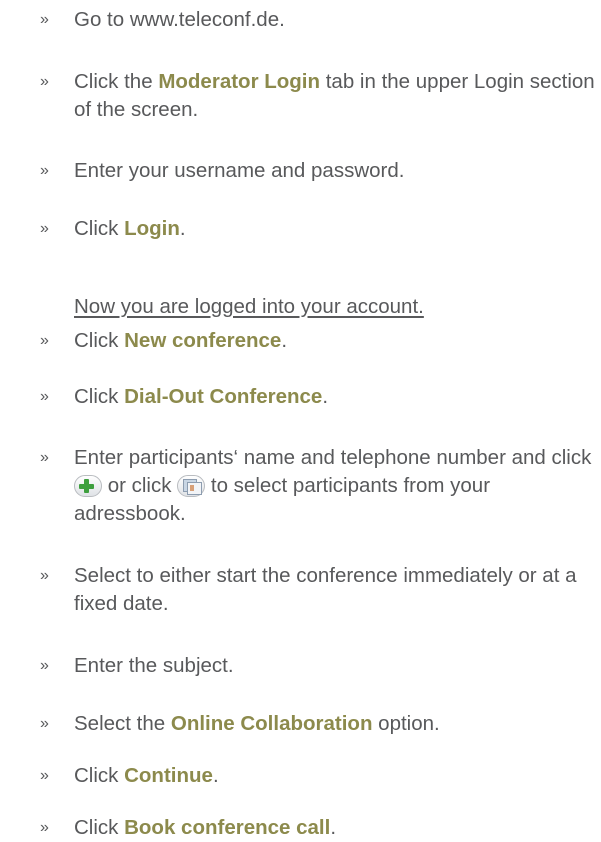 The width and height of the screenshot is (601, 842). What do you see at coordinates (168, 775) in the screenshot?
I see `ui-term-continue: Continue` at bounding box center [168, 775].